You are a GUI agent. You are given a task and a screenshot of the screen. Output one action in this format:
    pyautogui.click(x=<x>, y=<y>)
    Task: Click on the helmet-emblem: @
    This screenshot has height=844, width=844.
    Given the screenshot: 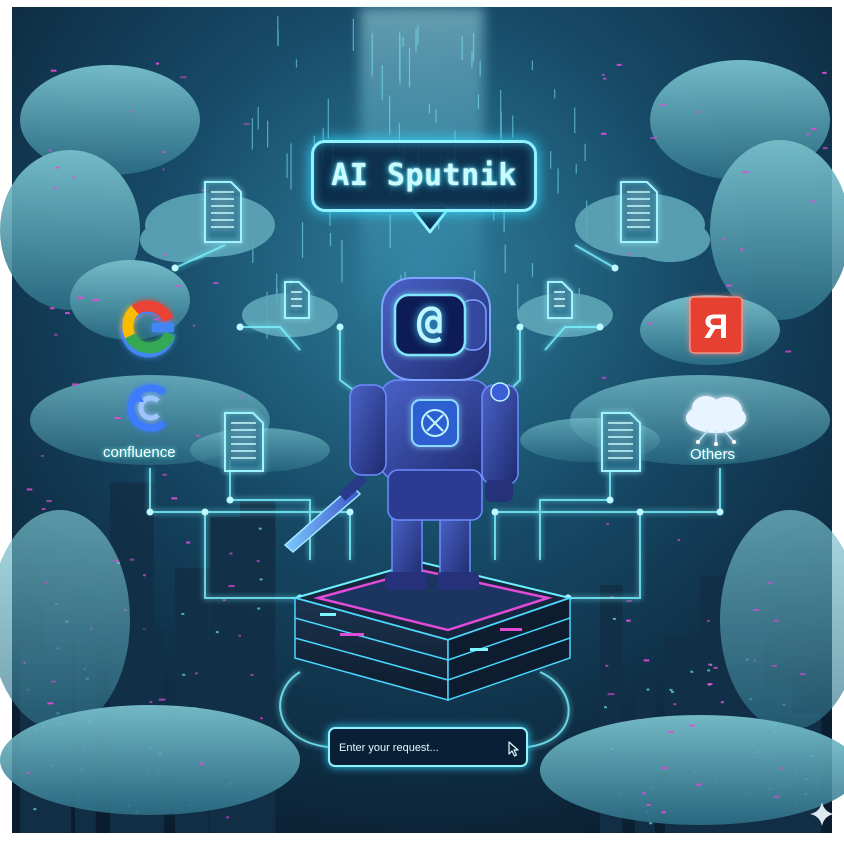 What is the action you would take?
    pyautogui.click(x=430, y=322)
    